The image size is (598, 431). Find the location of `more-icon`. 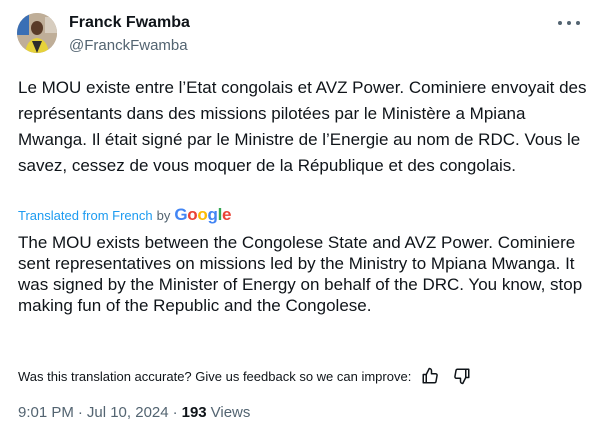

more-icon is located at coordinates (569, 23).